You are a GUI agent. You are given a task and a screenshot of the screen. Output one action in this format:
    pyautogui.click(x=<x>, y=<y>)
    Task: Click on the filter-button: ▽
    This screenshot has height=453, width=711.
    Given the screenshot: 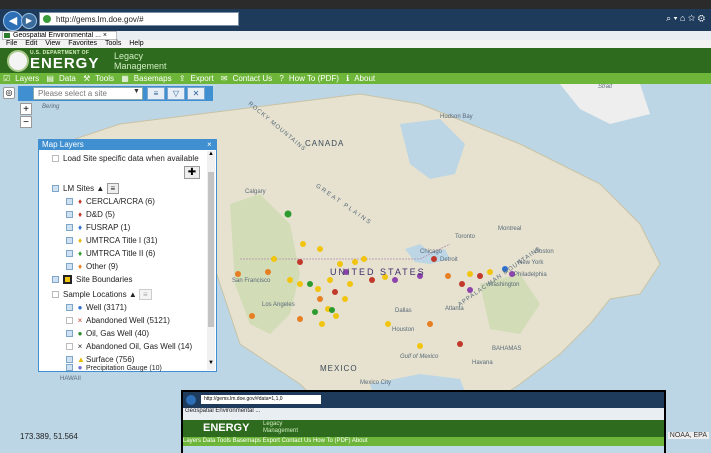 What is the action you would take?
    pyautogui.click(x=176, y=93)
    